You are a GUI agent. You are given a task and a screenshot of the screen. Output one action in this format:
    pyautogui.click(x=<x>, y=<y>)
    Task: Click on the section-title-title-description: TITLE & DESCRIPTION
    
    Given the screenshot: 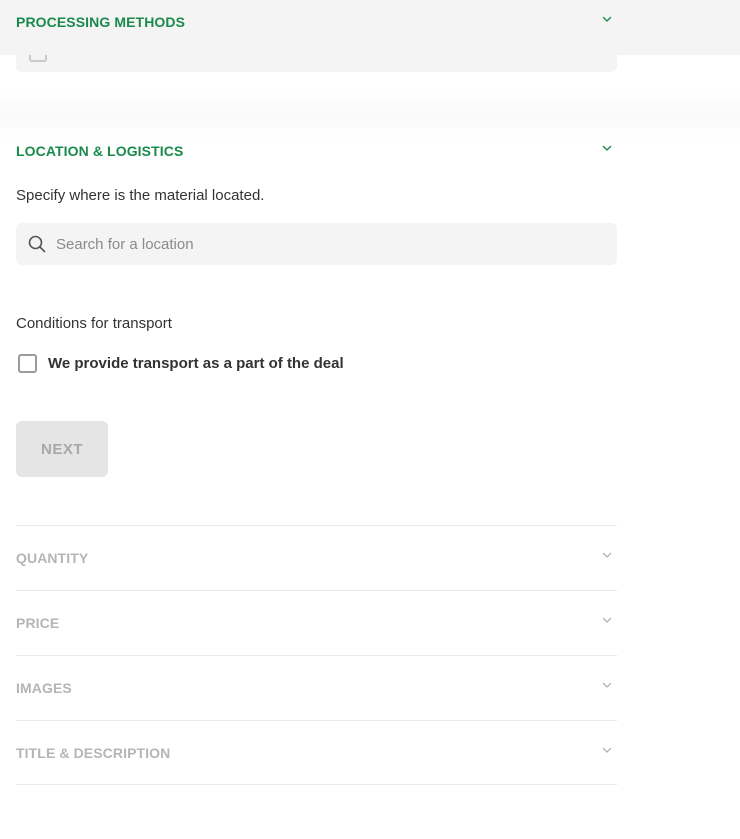 What is the action you would take?
    pyautogui.click(x=93, y=753)
    